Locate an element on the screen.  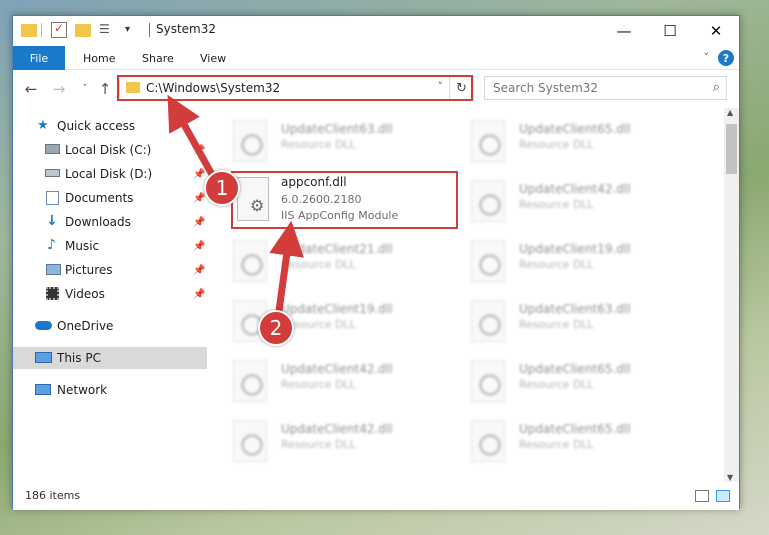
file-item: UpdateClient21.dll Resource DLL is located at coordinates (333, 258).